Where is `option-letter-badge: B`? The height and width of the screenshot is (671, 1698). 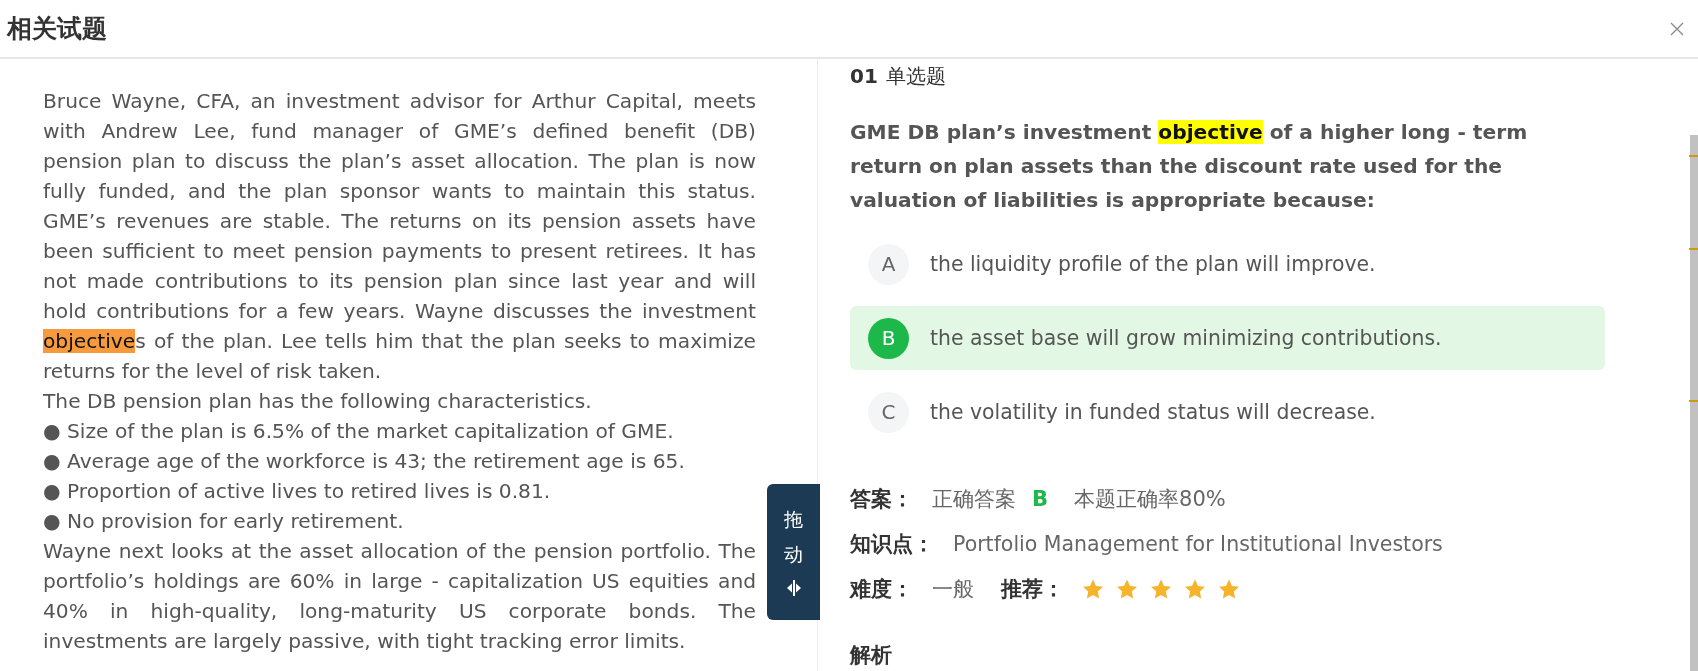
option-letter-badge: B is located at coordinates (888, 338).